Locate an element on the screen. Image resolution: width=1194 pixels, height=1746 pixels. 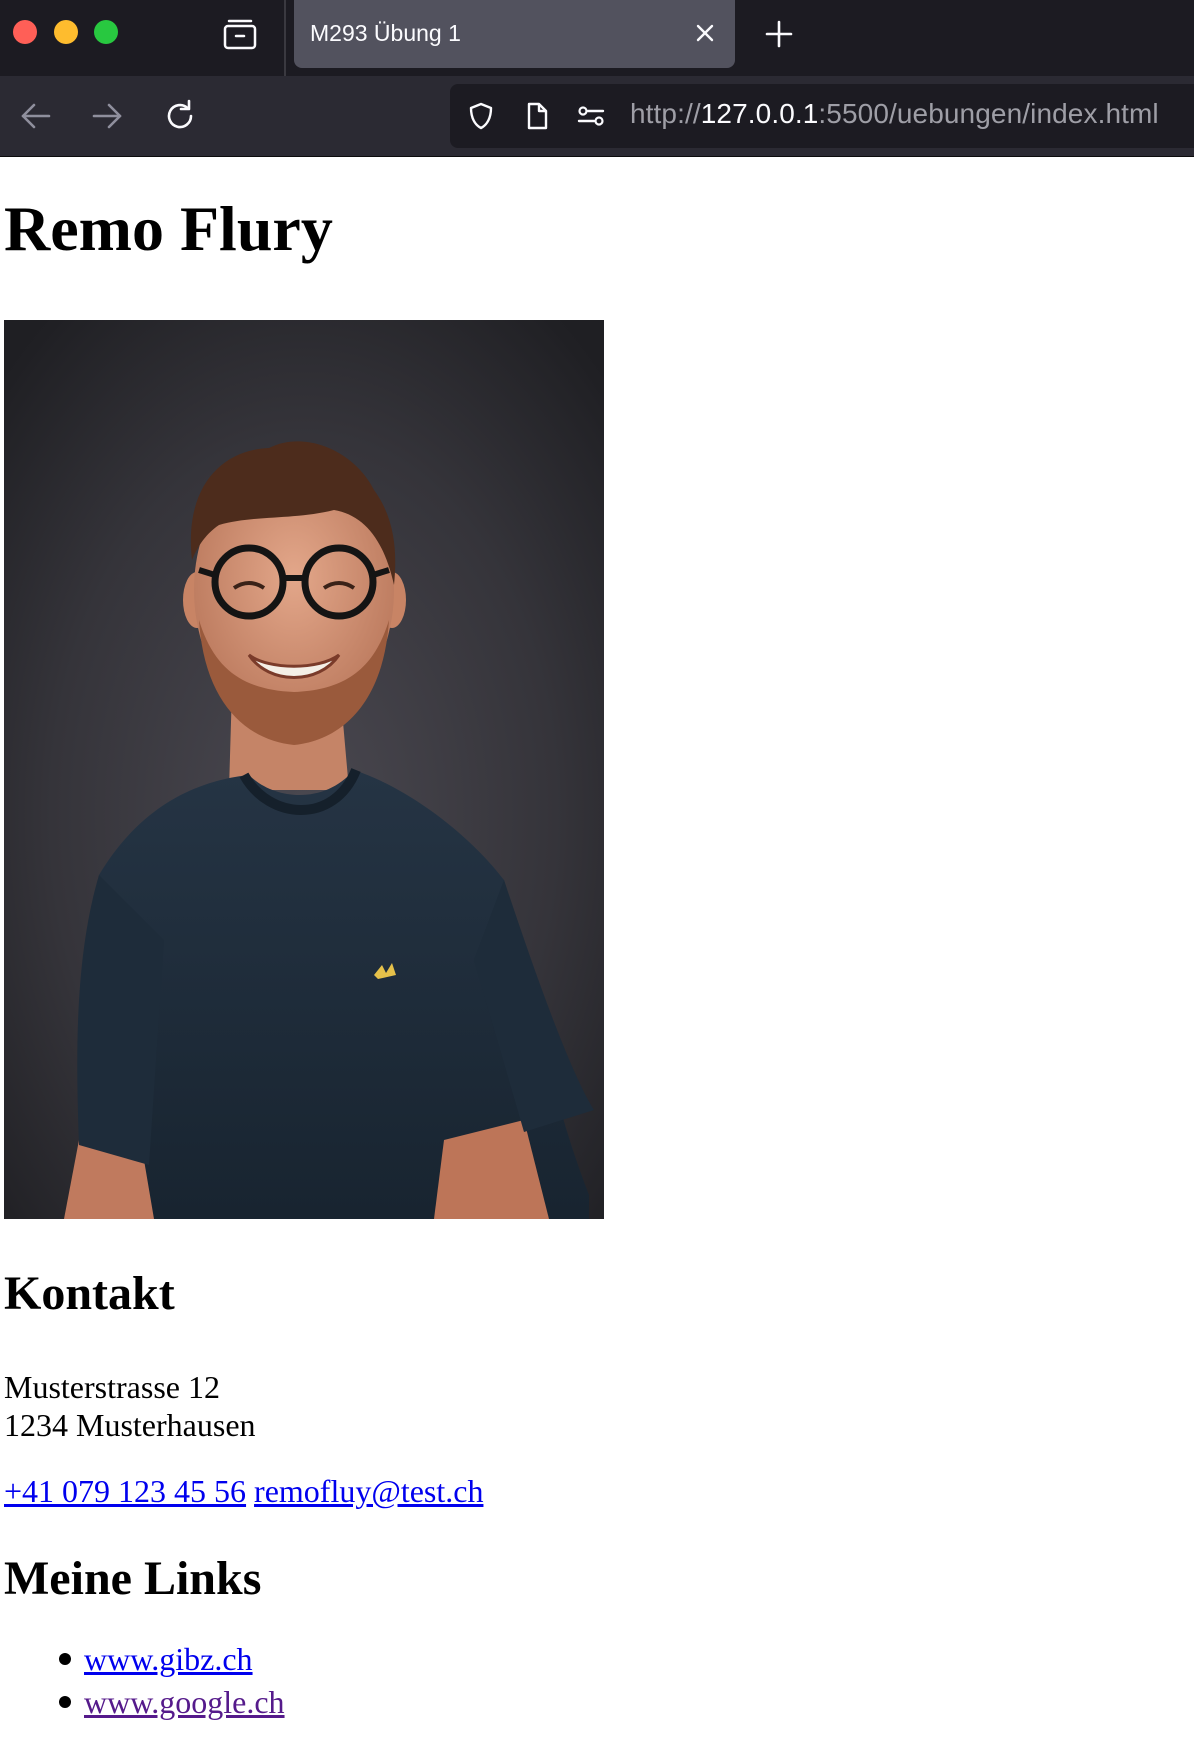
tab-overview-icon is located at coordinates (240, 34).